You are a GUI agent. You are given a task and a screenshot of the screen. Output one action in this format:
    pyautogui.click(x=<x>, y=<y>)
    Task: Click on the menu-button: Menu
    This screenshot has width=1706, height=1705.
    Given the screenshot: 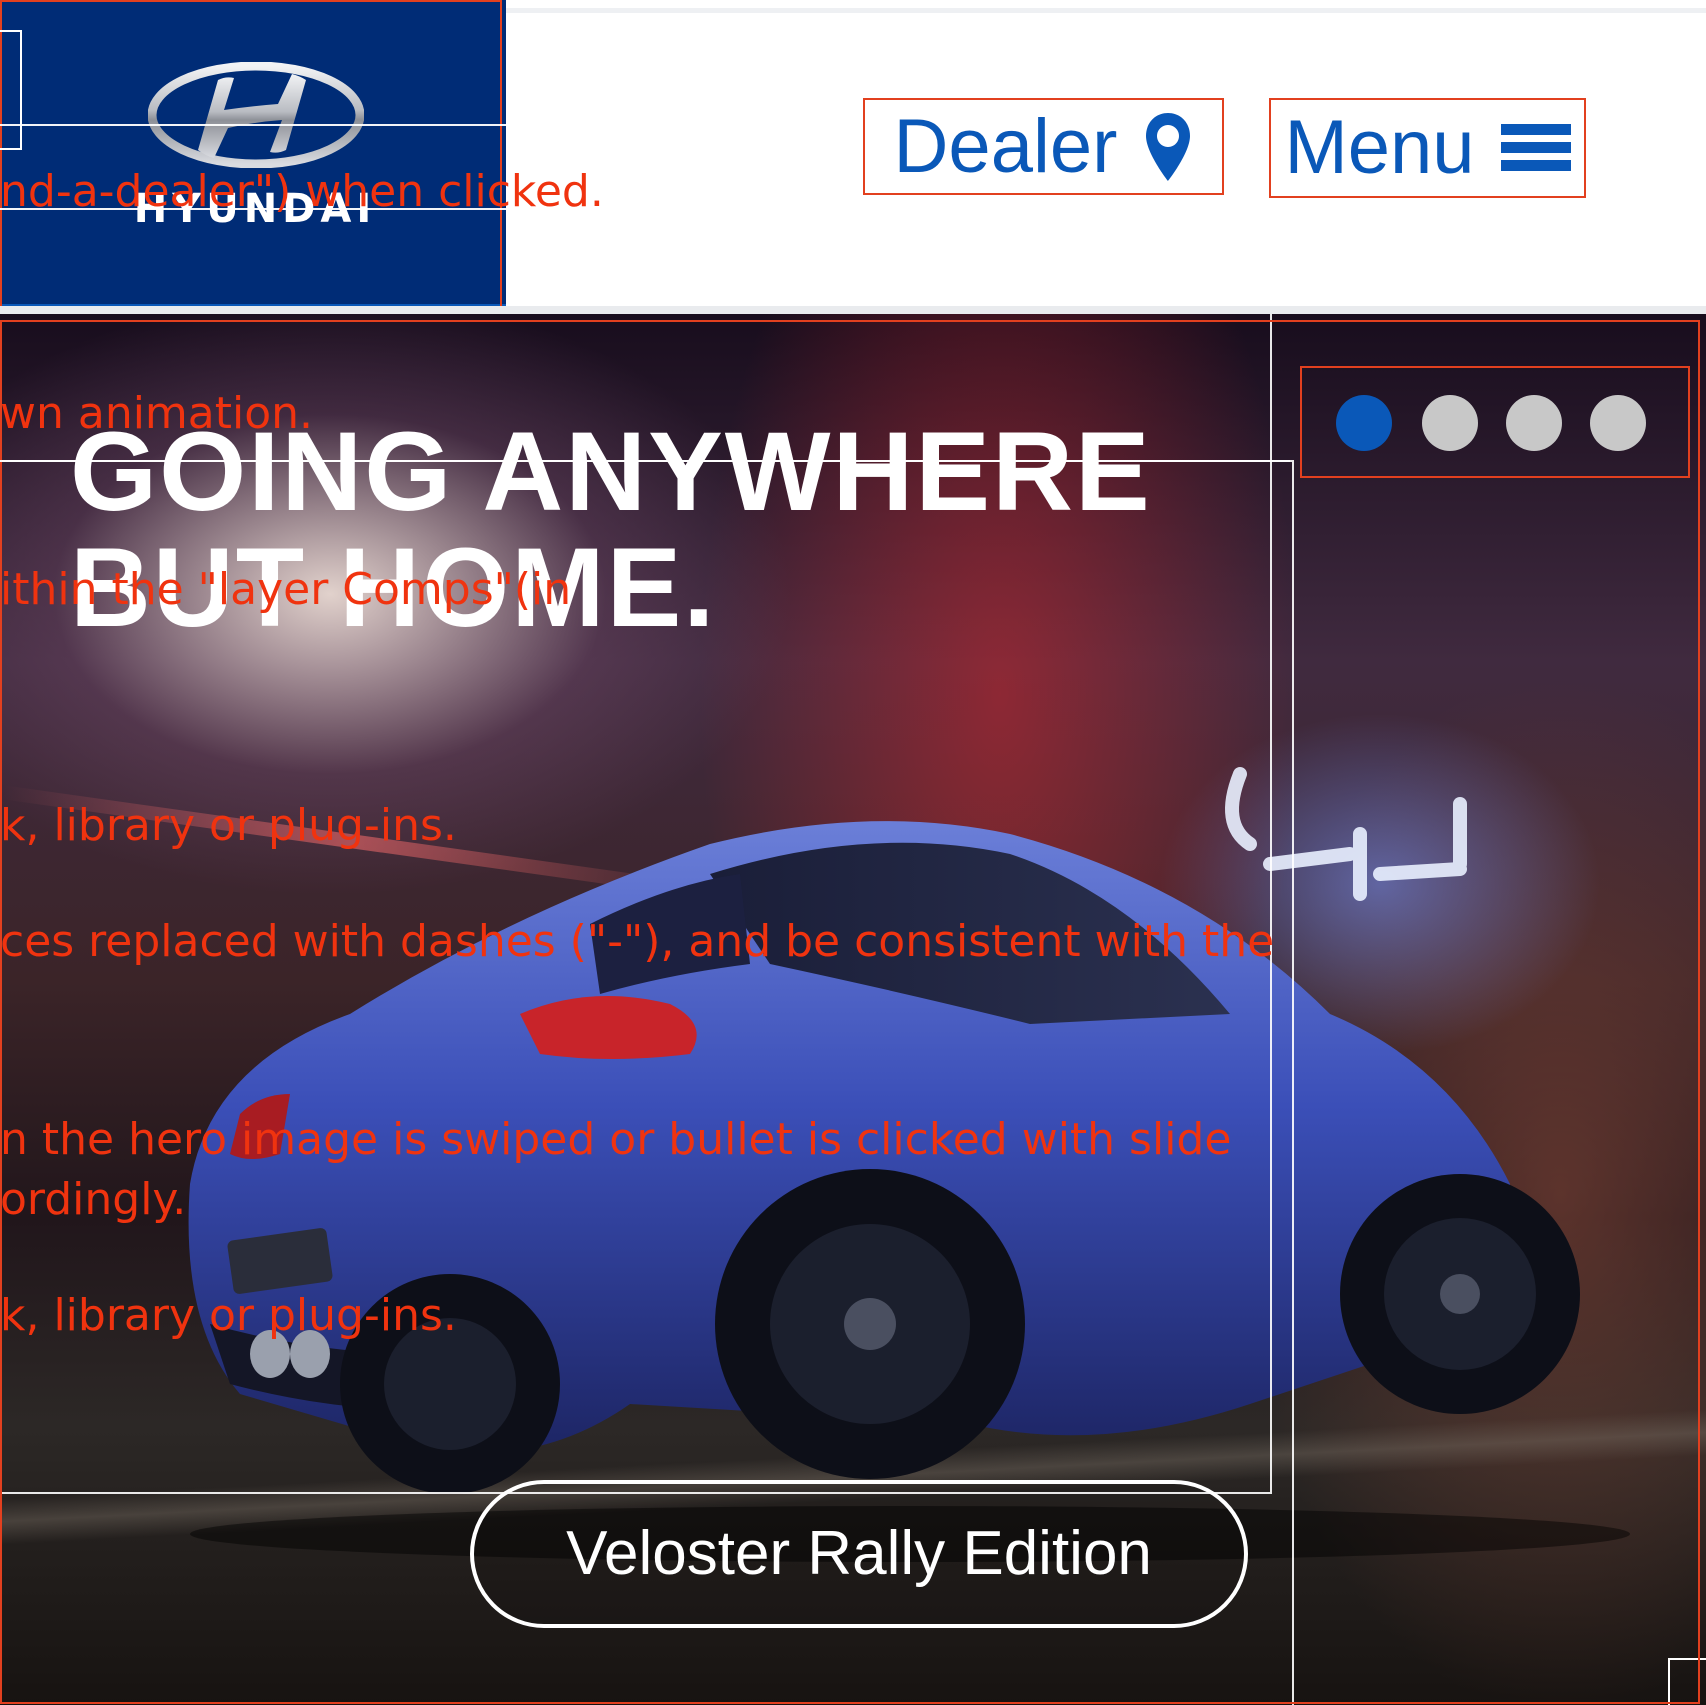 What is the action you would take?
    pyautogui.click(x=1427, y=148)
    